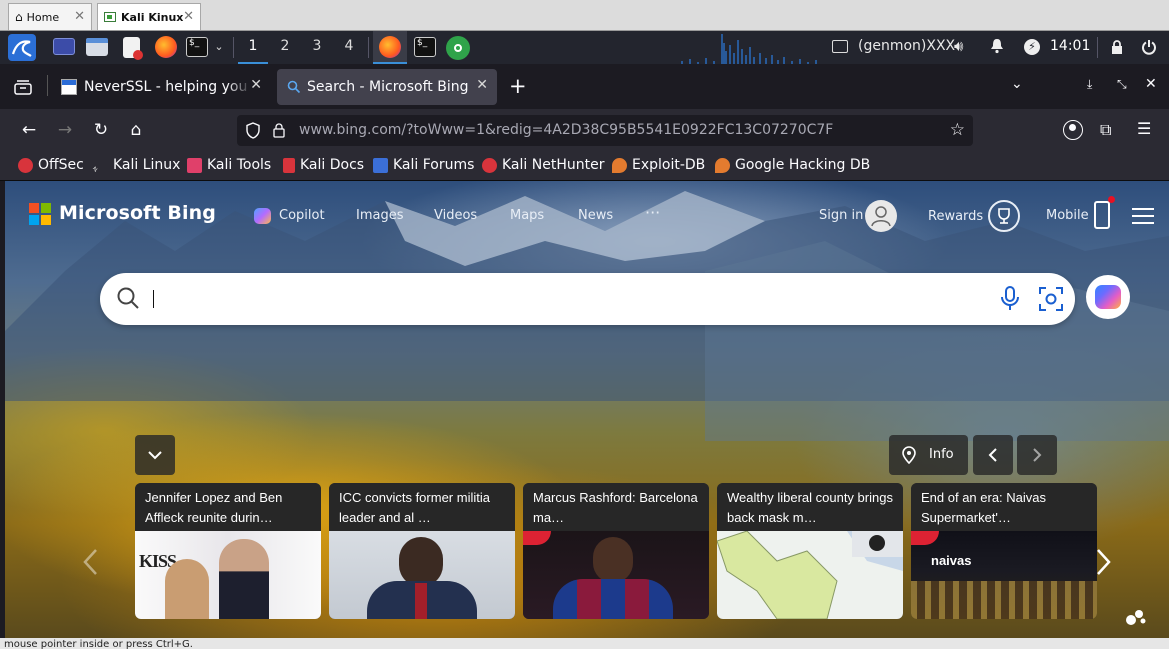  Describe the element at coordinates (197, 47) in the screenshot. I see `terminal-icon: $_` at that location.